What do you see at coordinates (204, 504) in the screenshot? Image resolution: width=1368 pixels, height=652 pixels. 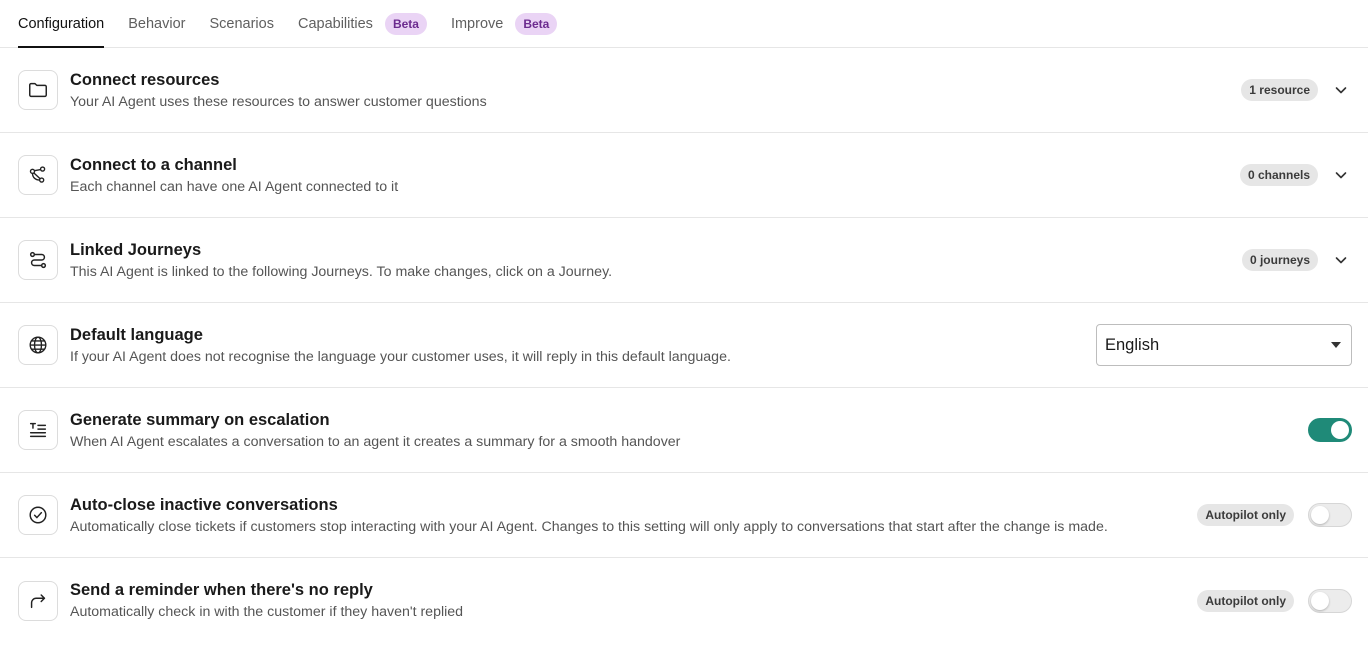 I see `row-title: Auto-close inactive conversations` at bounding box center [204, 504].